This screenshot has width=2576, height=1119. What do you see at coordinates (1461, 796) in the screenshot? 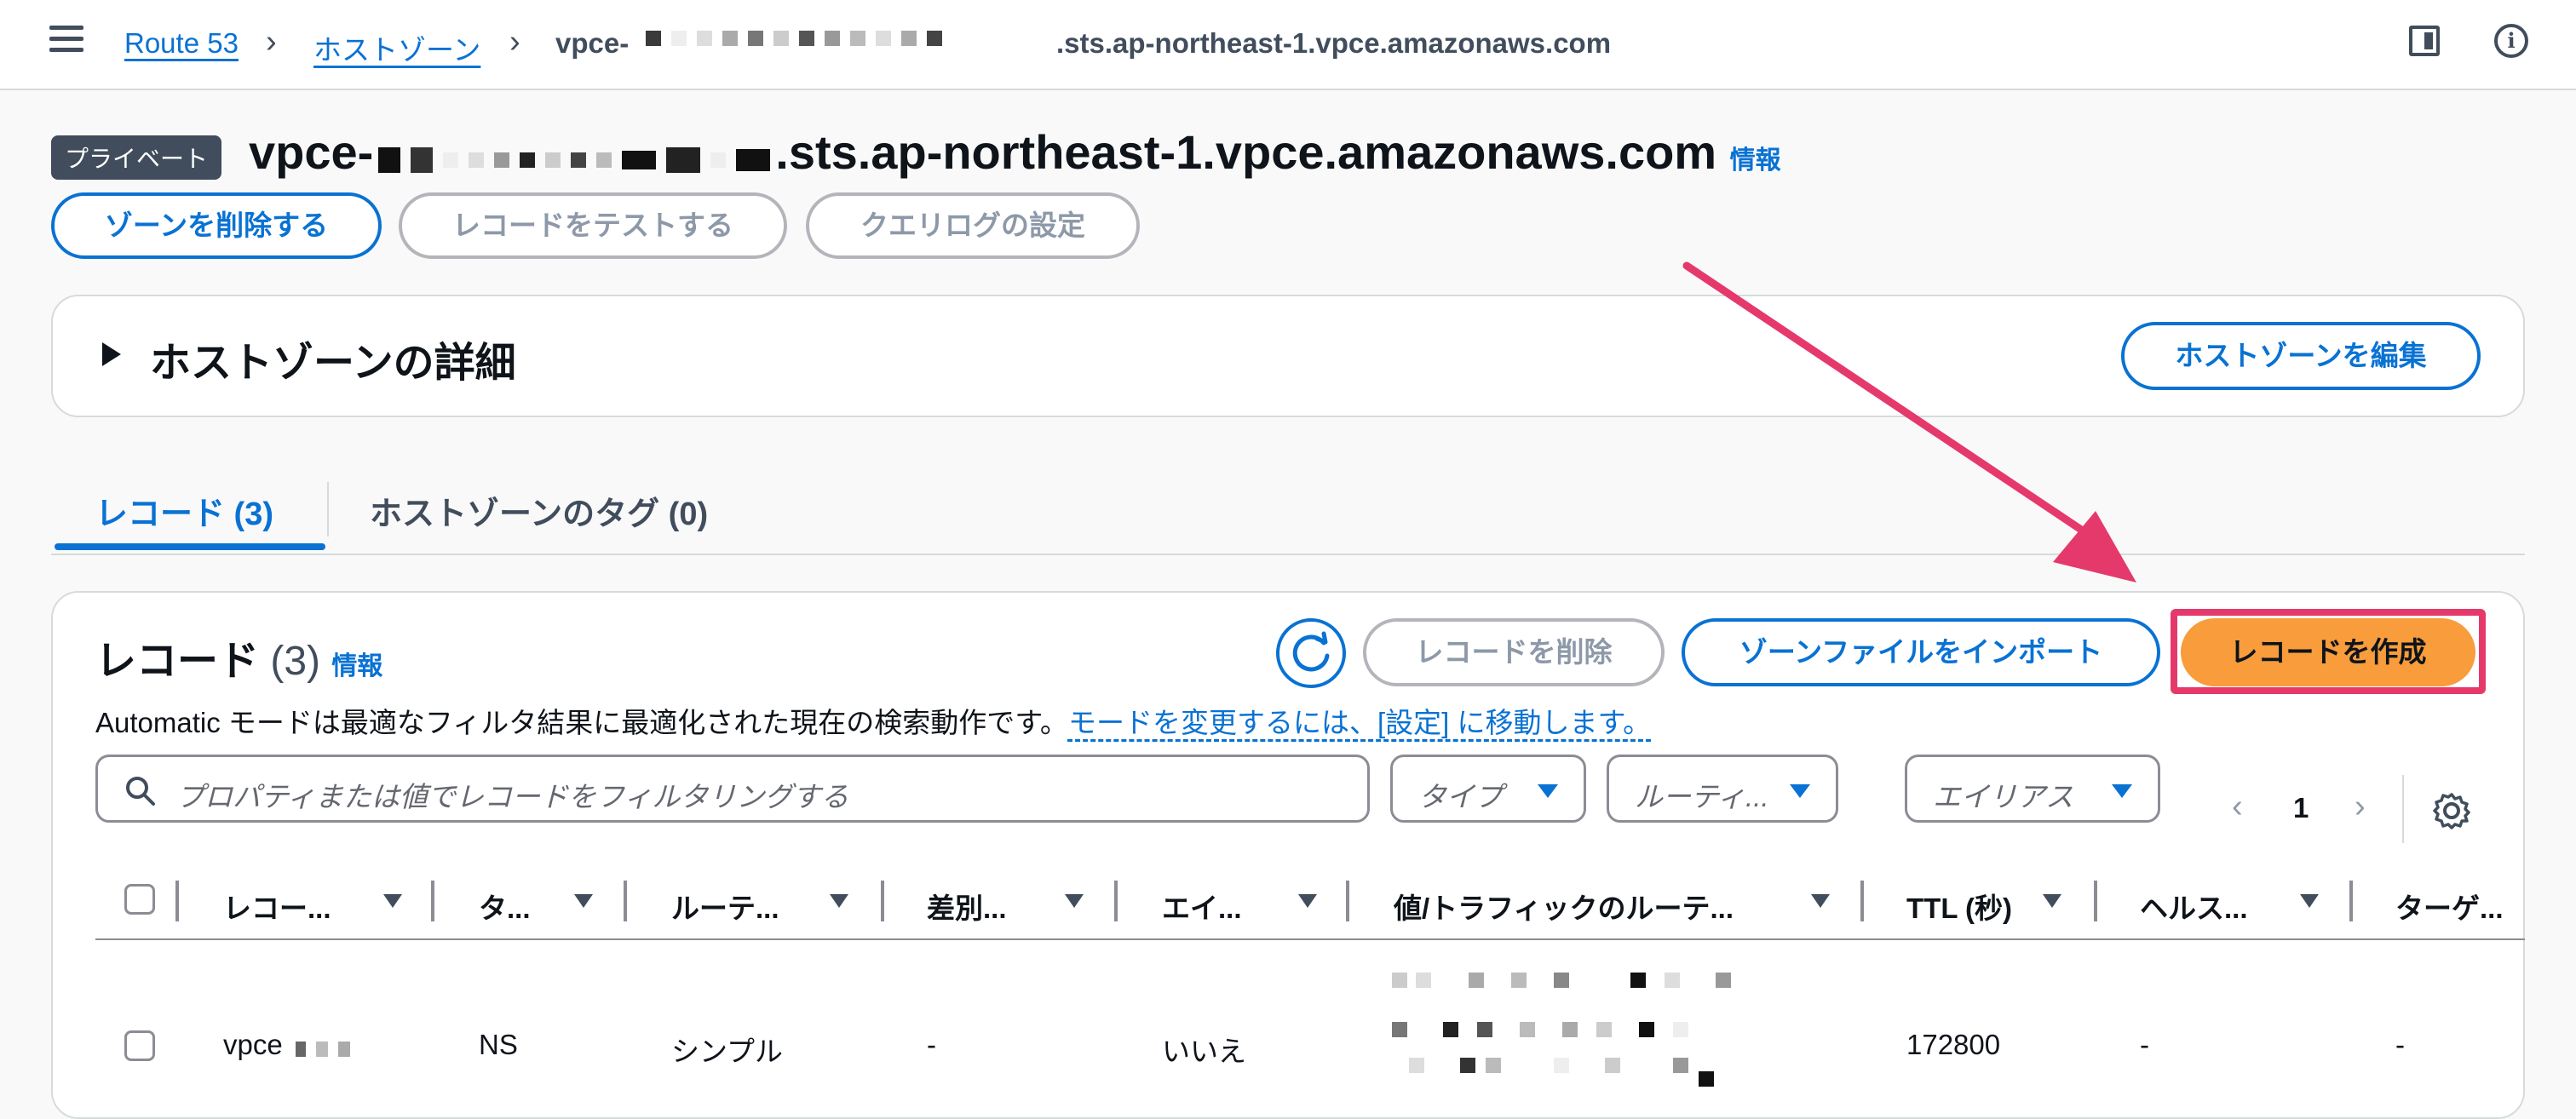
I see `type-filter-label: タイプ` at bounding box center [1461, 796].